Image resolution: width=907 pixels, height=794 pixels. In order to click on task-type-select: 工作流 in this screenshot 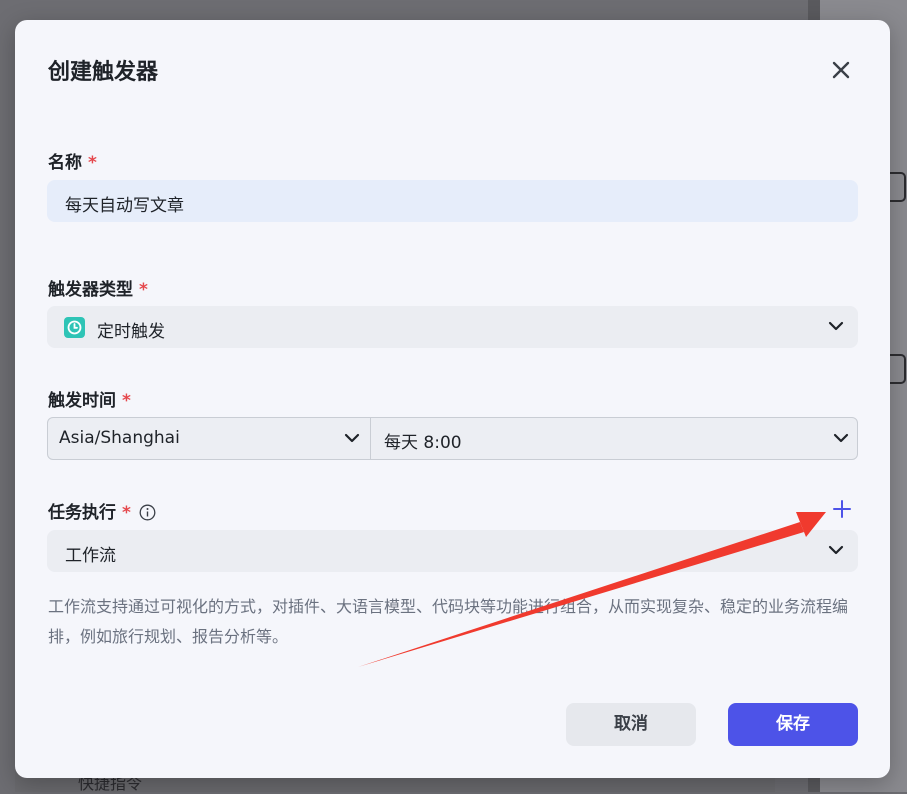, I will do `click(452, 551)`.